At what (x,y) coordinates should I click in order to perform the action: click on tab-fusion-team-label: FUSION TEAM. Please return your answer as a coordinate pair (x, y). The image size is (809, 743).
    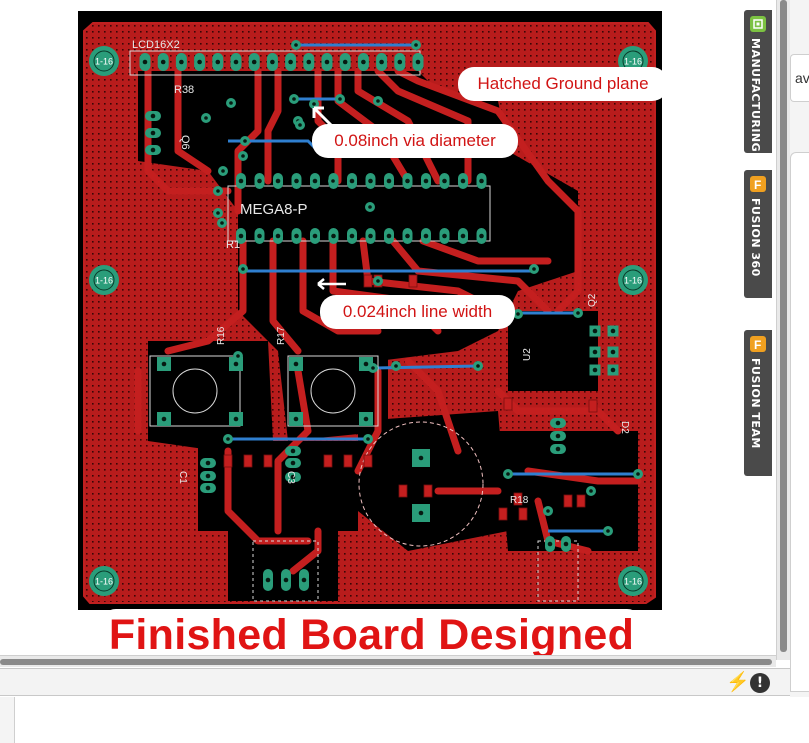
    Looking at the image, I should click on (755, 403).